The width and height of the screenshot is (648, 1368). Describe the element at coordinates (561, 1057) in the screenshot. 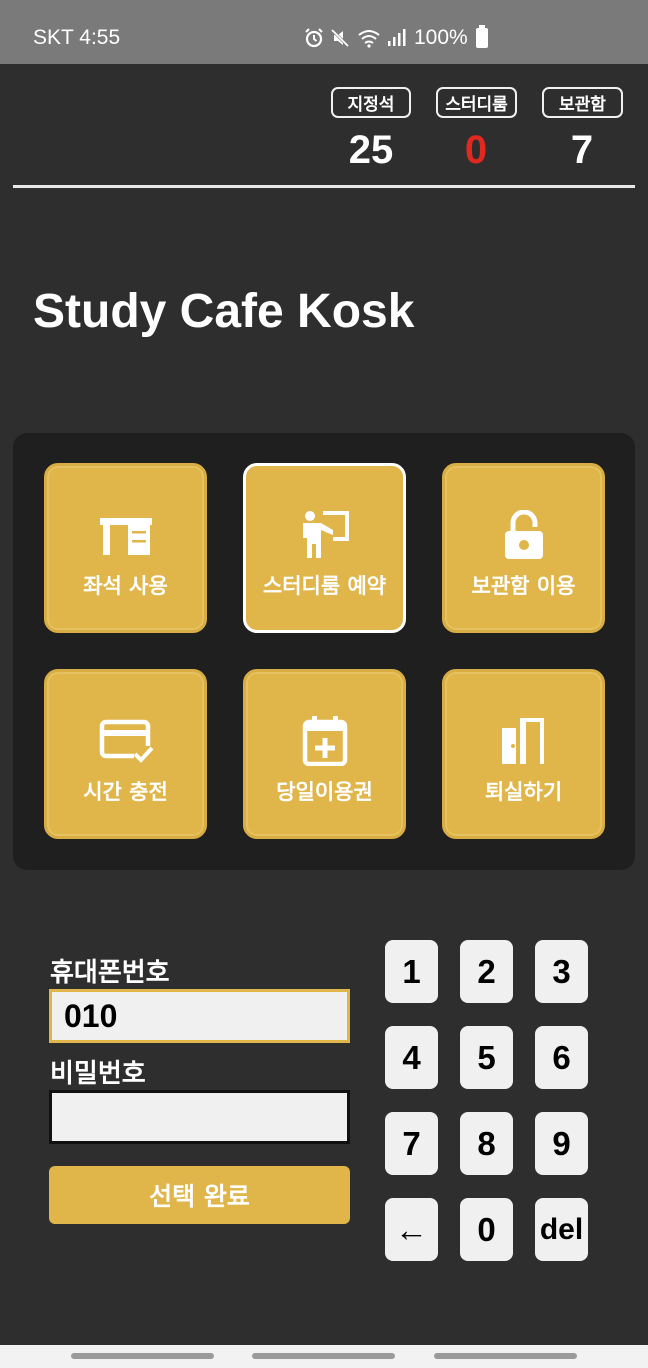

I see `keypad-key-6: 6` at that location.